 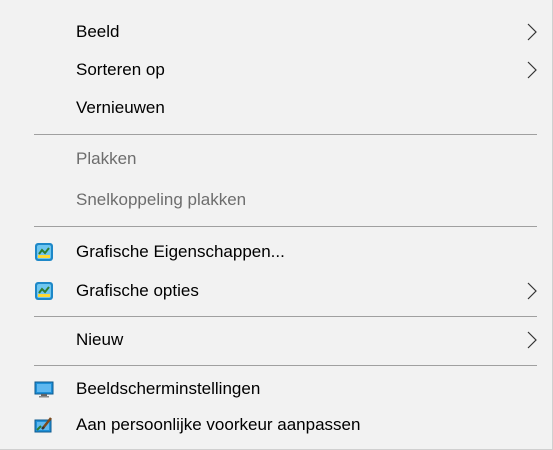 What do you see at coordinates (218, 424) in the screenshot?
I see `menu-item-personalize-label: Aan persoonlijke voorkeur aanpassen` at bounding box center [218, 424].